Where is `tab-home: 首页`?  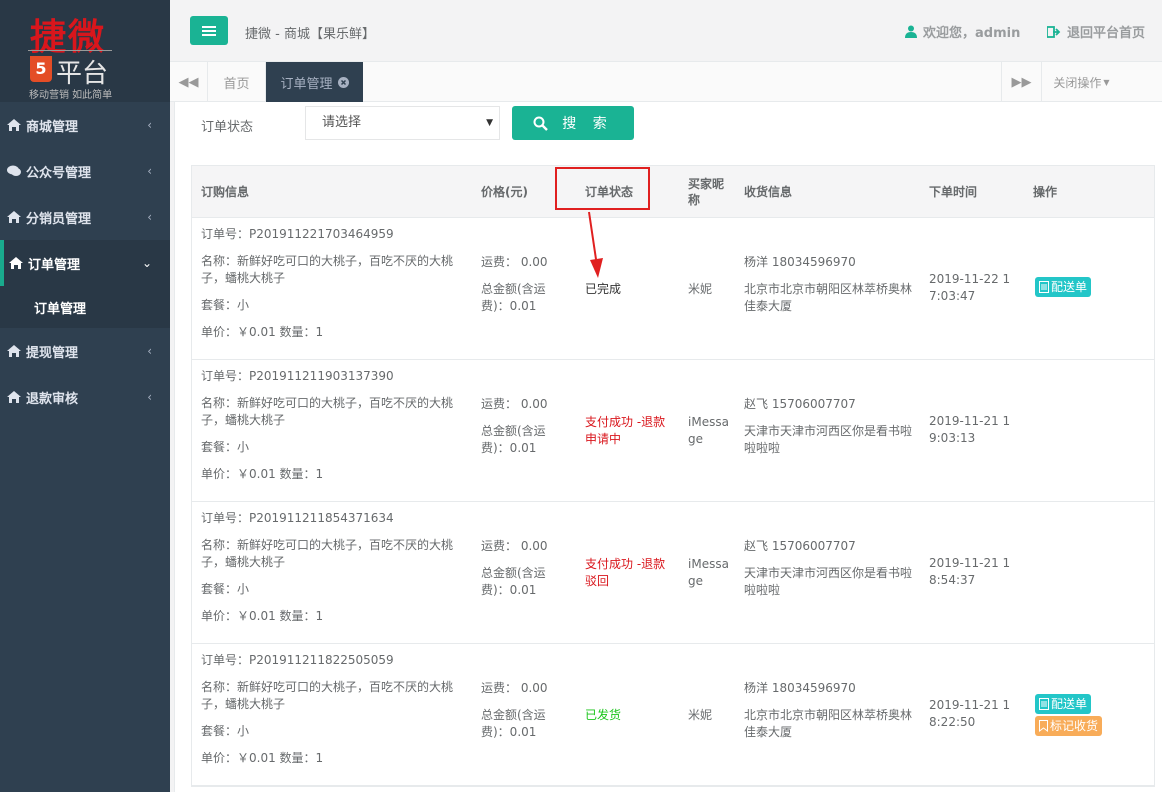
tab-home: 首页 is located at coordinates (237, 82).